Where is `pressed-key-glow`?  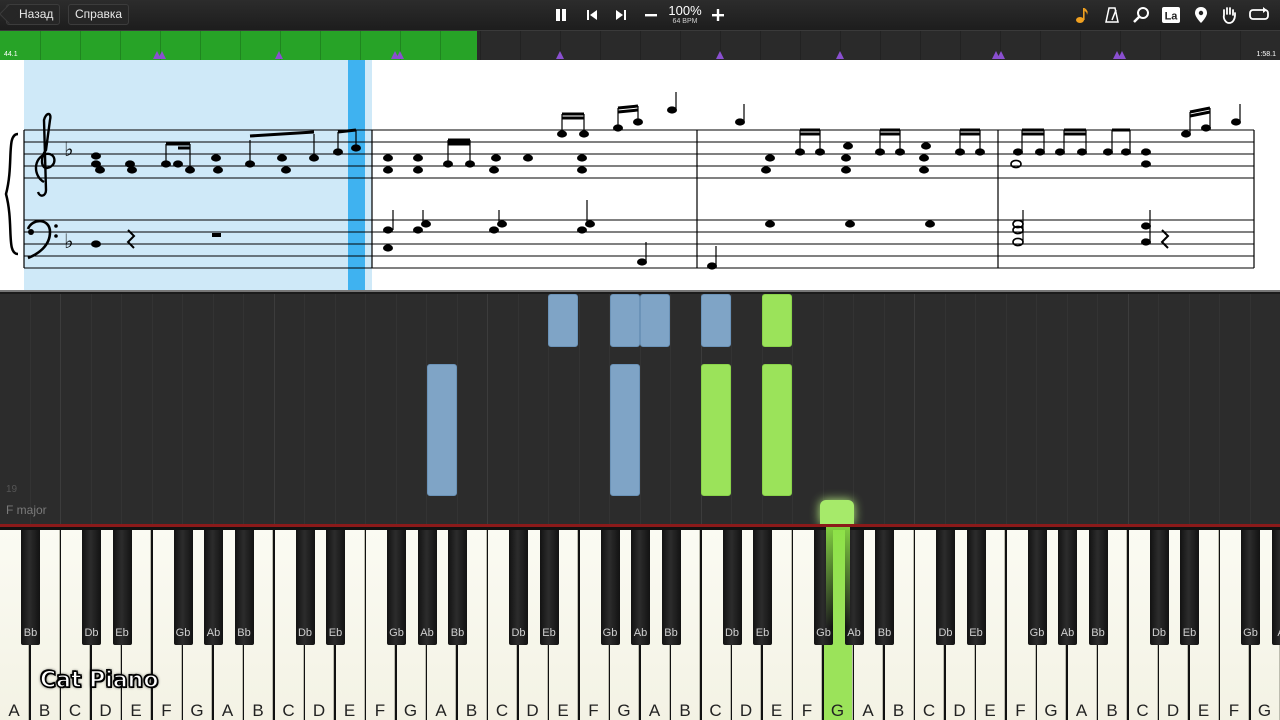 pressed-key-glow is located at coordinates (837, 512).